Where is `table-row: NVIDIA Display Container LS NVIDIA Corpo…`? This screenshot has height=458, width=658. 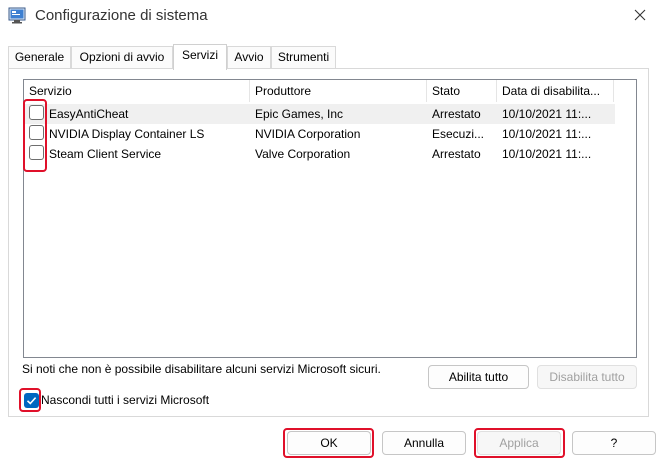 table-row: NVIDIA Display Container LS NVIDIA Corpo… is located at coordinates (319, 134).